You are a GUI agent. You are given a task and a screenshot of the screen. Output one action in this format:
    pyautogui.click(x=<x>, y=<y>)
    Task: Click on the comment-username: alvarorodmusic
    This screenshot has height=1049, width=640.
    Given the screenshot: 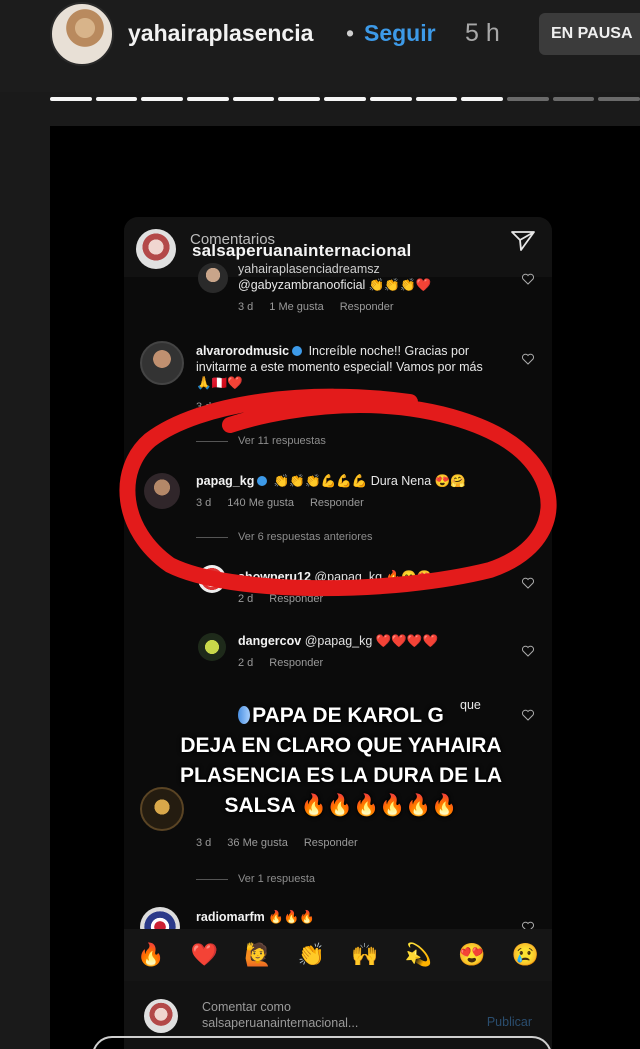 What is the action you would take?
    pyautogui.click(x=243, y=351)
    